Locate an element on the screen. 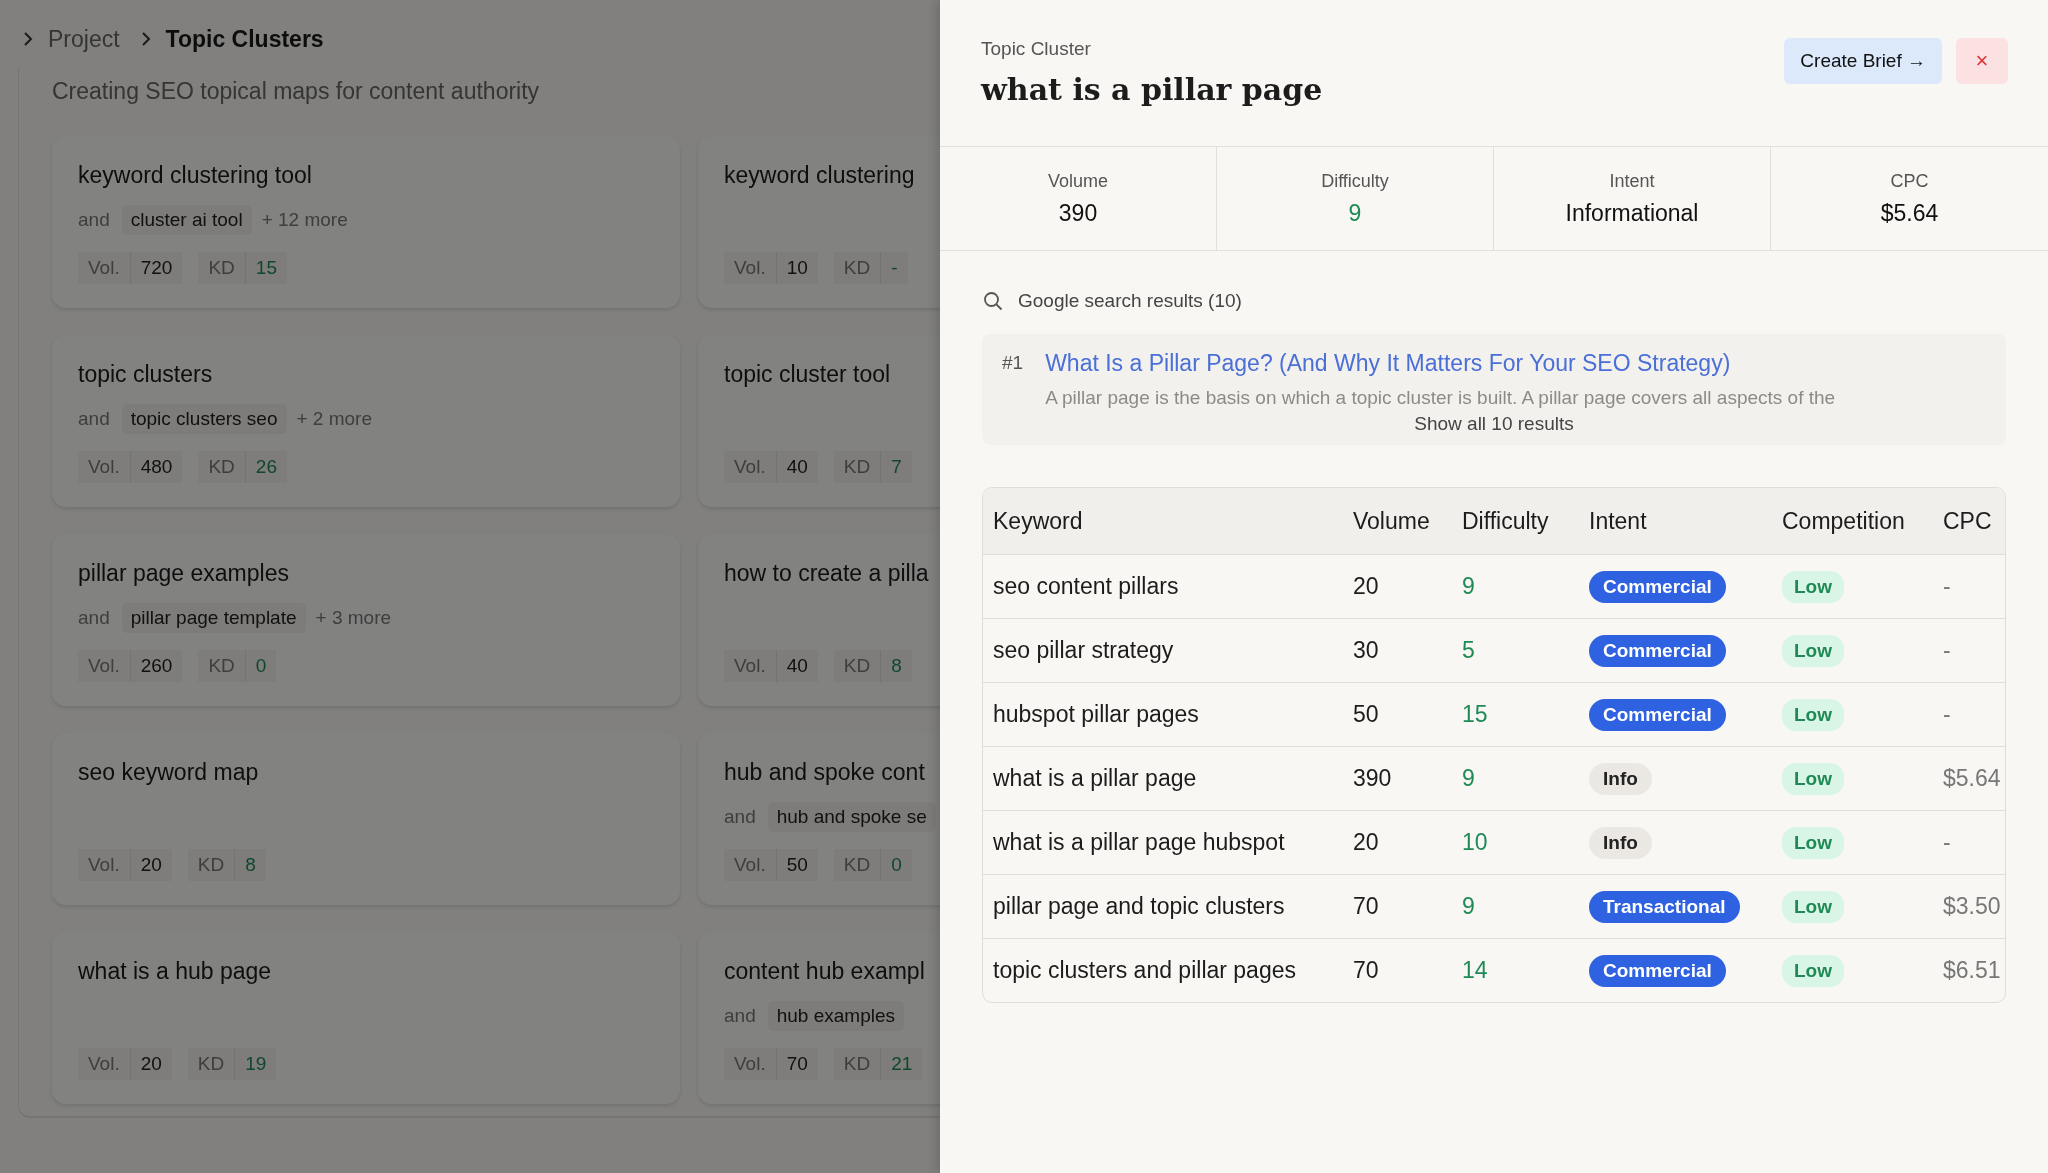 The image size is (2048, 1173). cluster-card: topic clusters and topic clusters seo + 2 more Vol. 480 KD 26 is located at coordinates (366, 421).